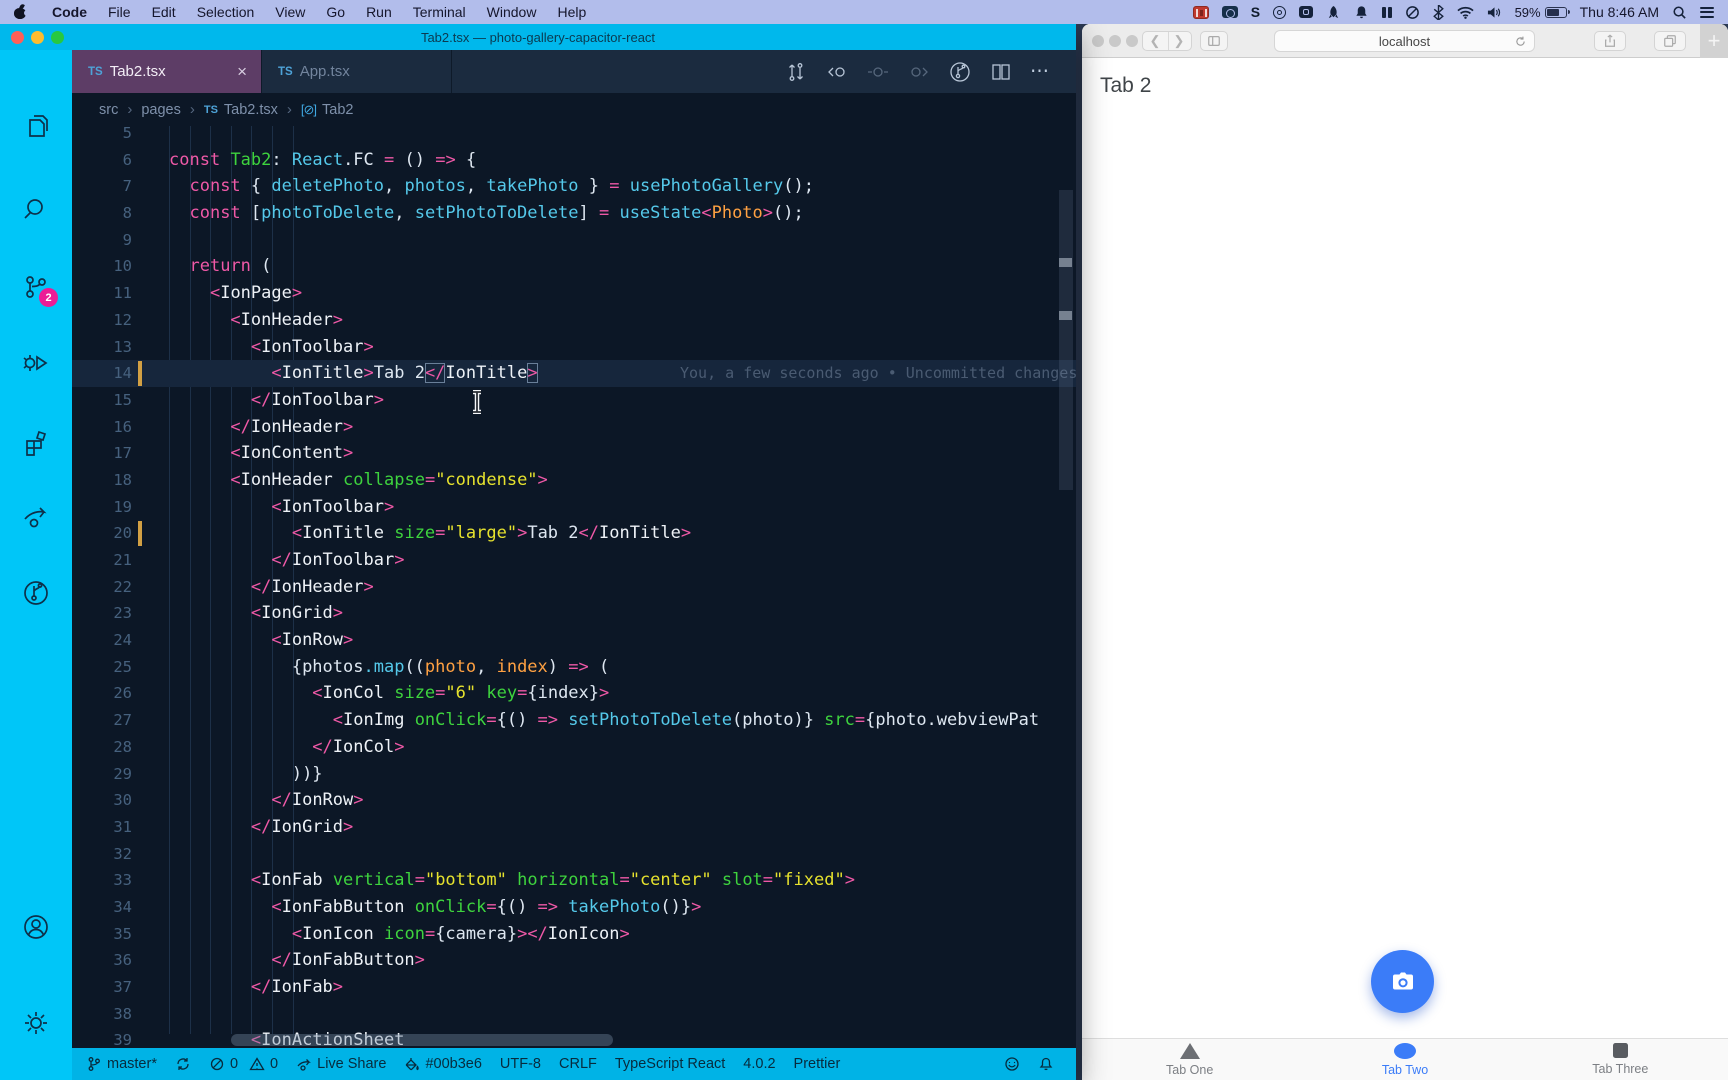 The image size is (1728, 1080). I want to click on explorer-icon, so click(36, 127).